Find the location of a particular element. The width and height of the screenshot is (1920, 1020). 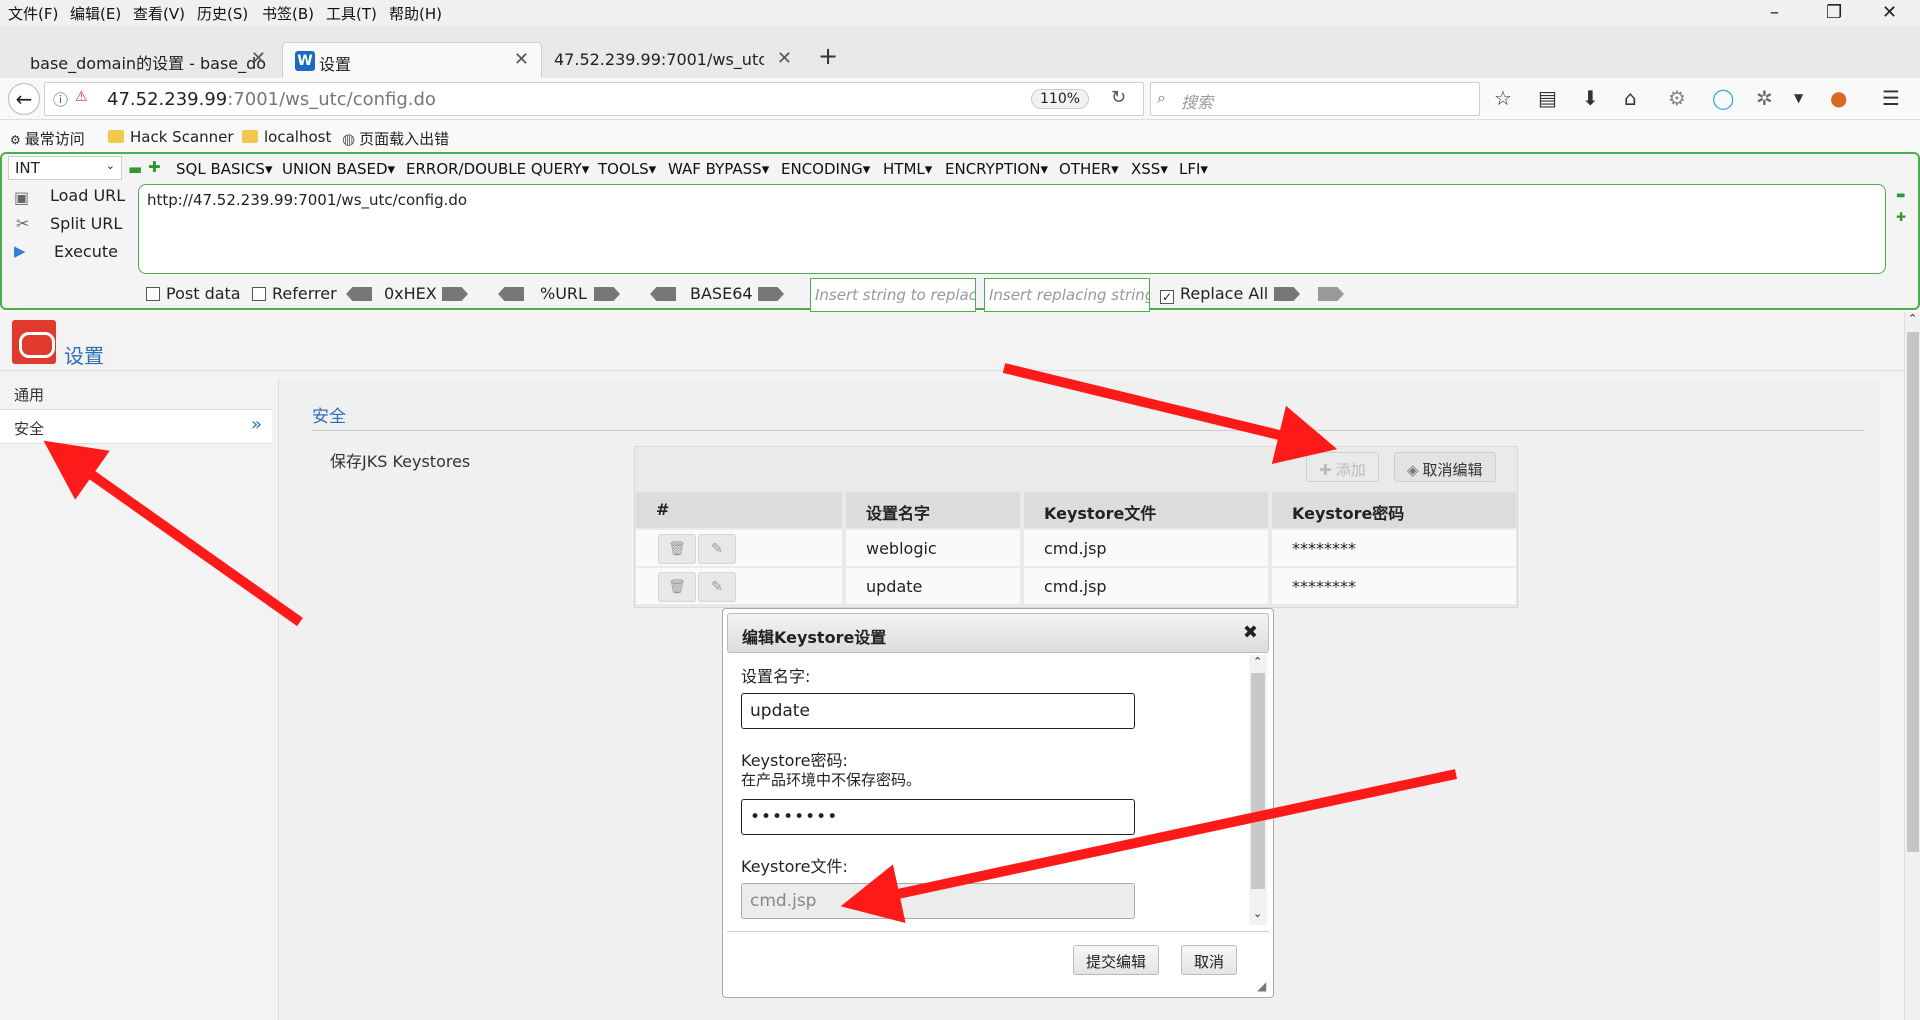

menu-error-double-query: ERROR/DOUBLE QUERY▾ is located at coordinates (497, 169).